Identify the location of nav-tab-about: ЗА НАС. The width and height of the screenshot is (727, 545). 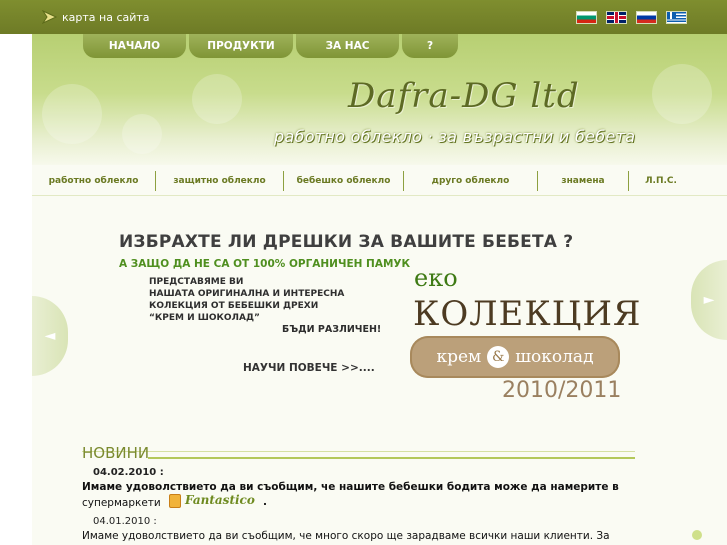
(347, 46).